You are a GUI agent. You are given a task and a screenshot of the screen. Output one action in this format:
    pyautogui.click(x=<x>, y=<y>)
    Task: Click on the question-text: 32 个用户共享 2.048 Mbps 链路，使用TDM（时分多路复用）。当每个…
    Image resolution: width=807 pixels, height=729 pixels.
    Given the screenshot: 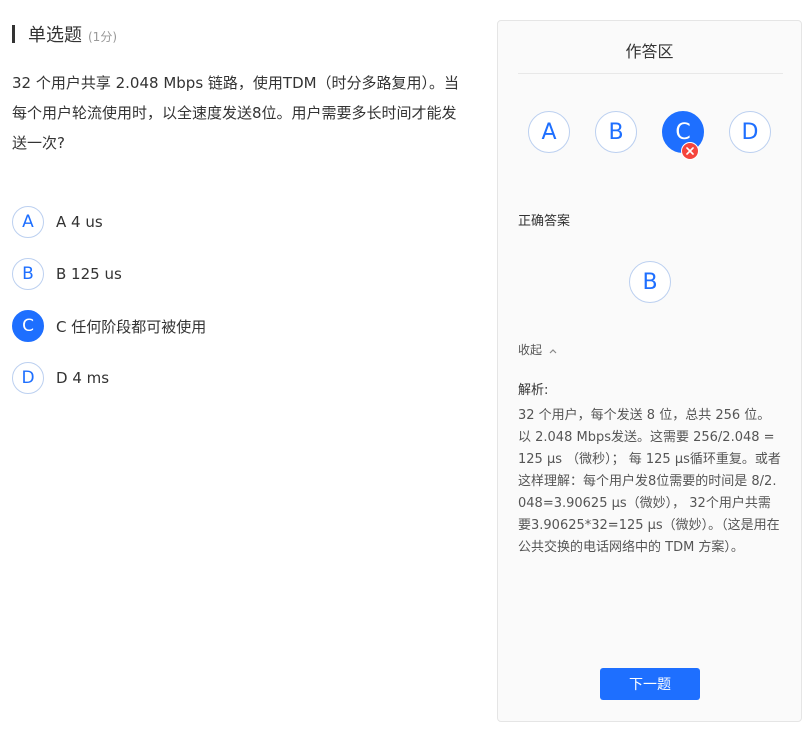 What is the action you would take?
    pyautogui.click(x=236, y=113)
    